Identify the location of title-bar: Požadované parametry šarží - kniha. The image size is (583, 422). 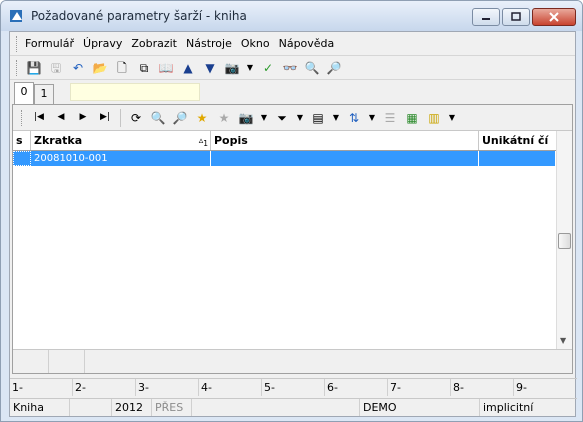
(291, 16).